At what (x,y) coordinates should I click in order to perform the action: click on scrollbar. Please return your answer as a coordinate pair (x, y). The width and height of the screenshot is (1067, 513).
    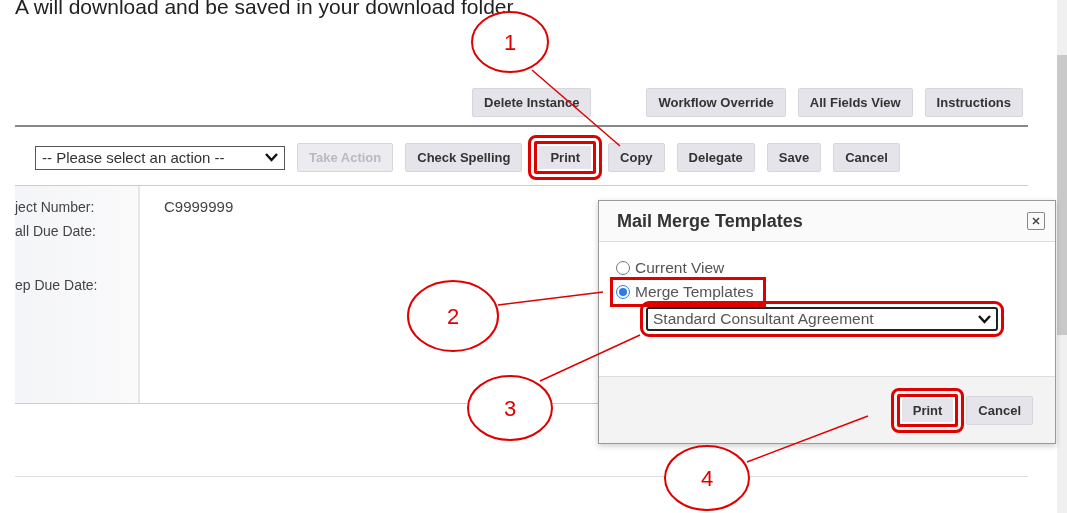
    Looking at the image, I should click on (1062, 256).